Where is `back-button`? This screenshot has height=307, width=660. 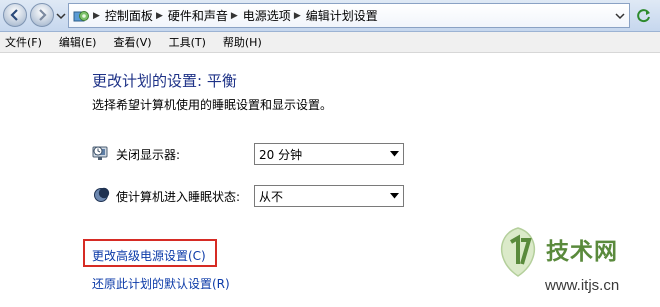
back-button is located at coordinates (15, 15).